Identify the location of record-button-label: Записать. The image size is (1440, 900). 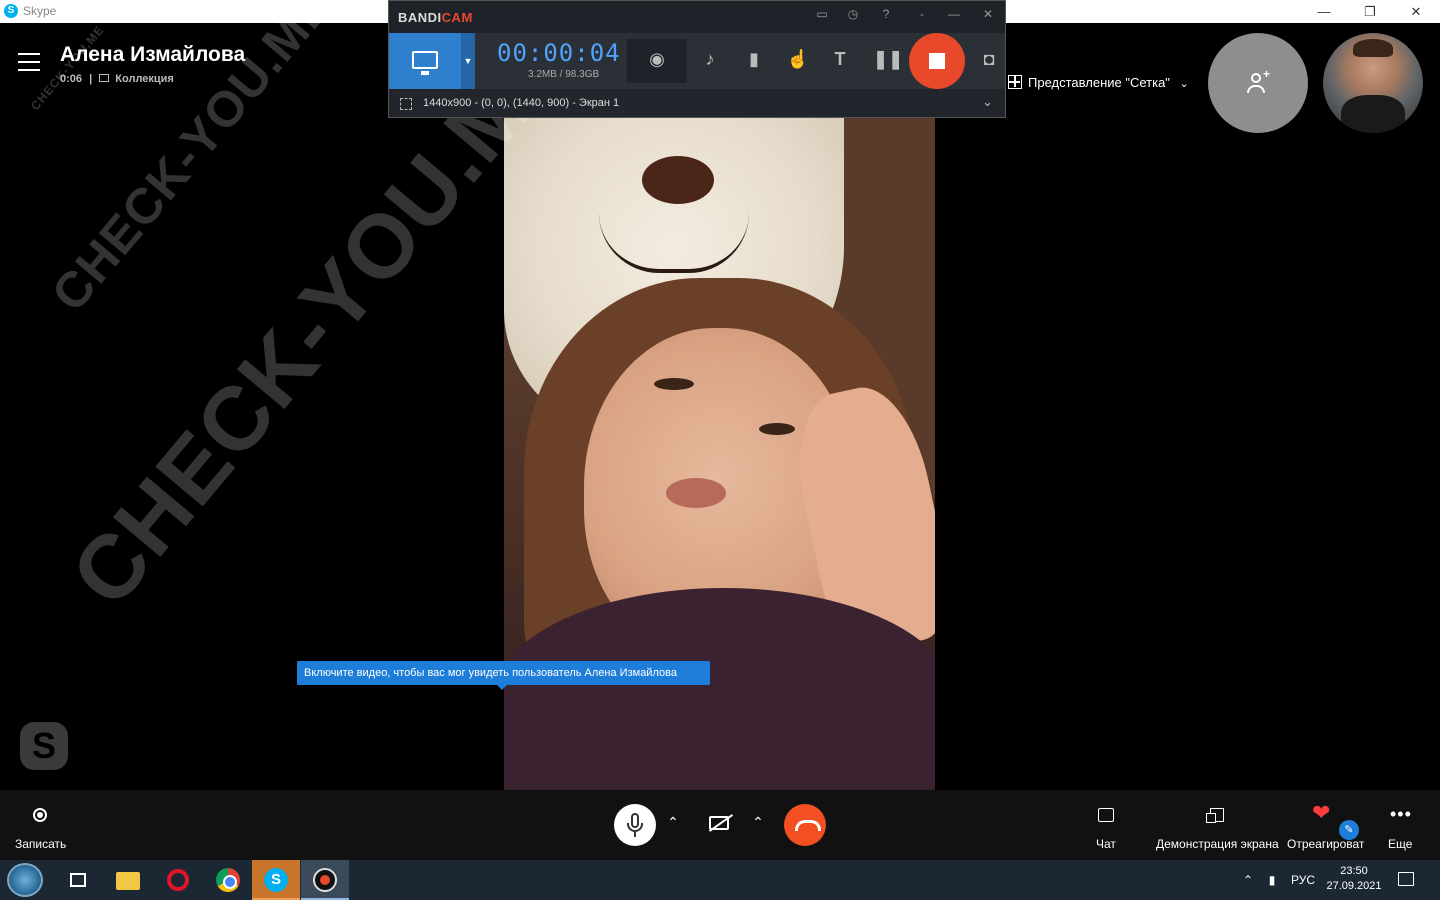
(40, 844).